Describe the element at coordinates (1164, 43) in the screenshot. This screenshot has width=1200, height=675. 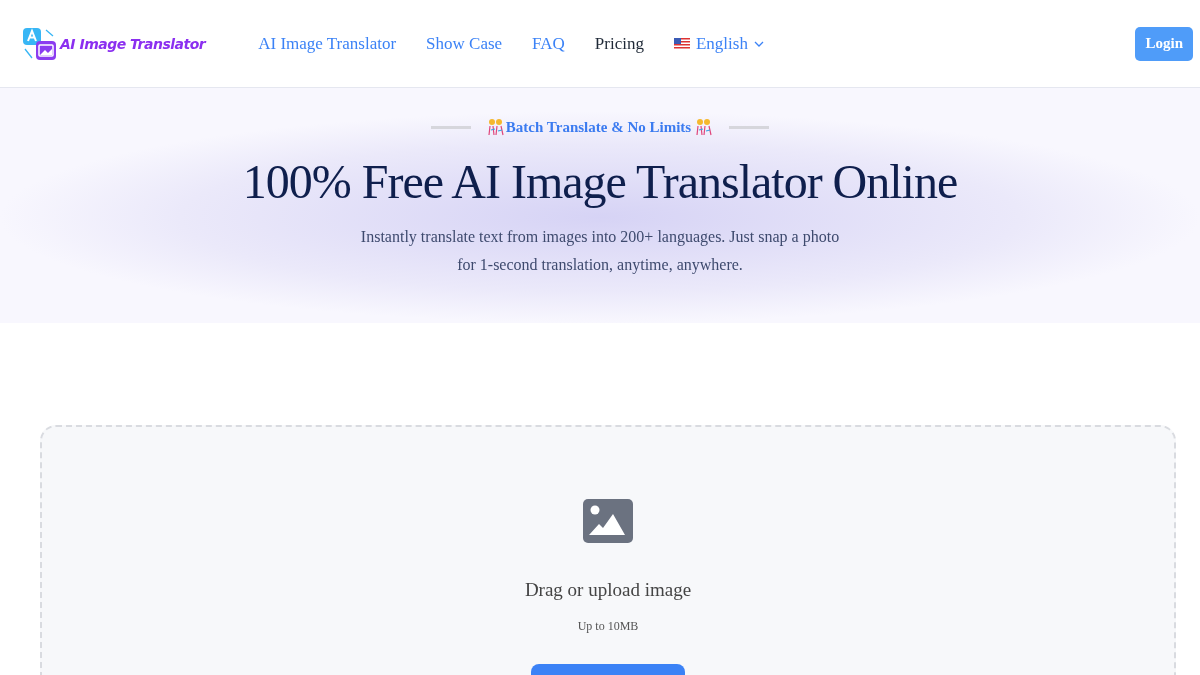
I see `login-button: Login` at that location.